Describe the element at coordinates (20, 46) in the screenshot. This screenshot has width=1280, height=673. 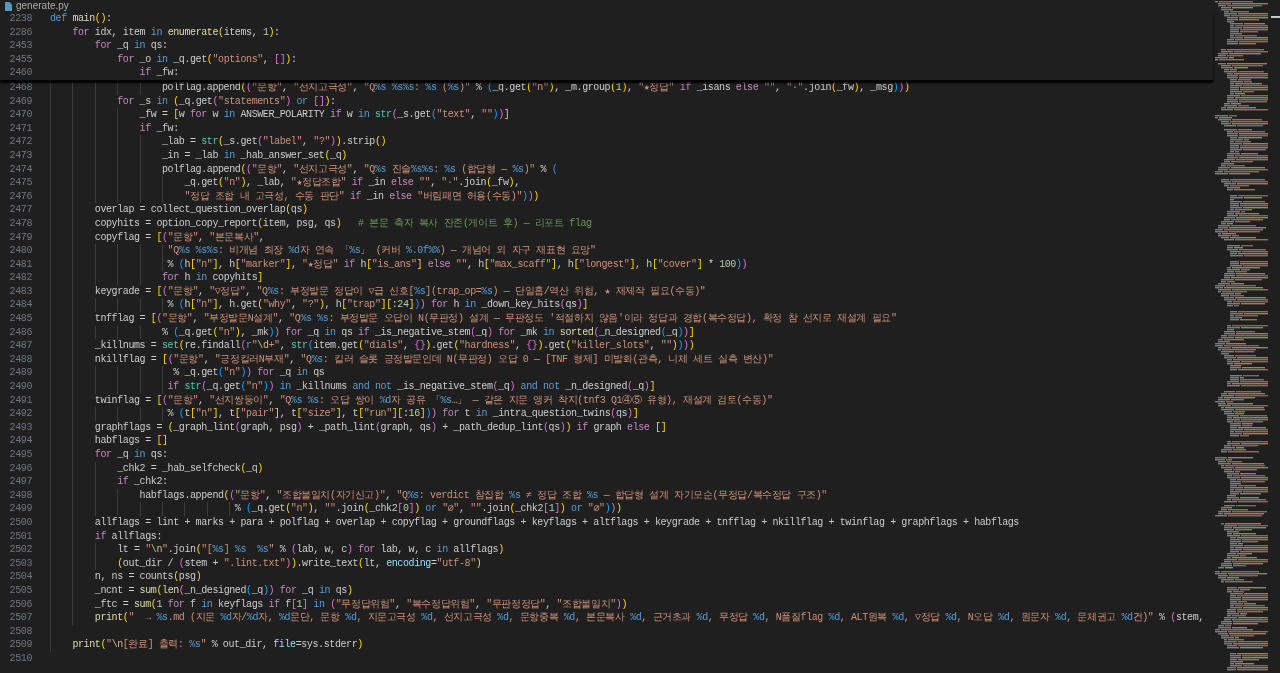
I see `line-number: 2453` at that location.